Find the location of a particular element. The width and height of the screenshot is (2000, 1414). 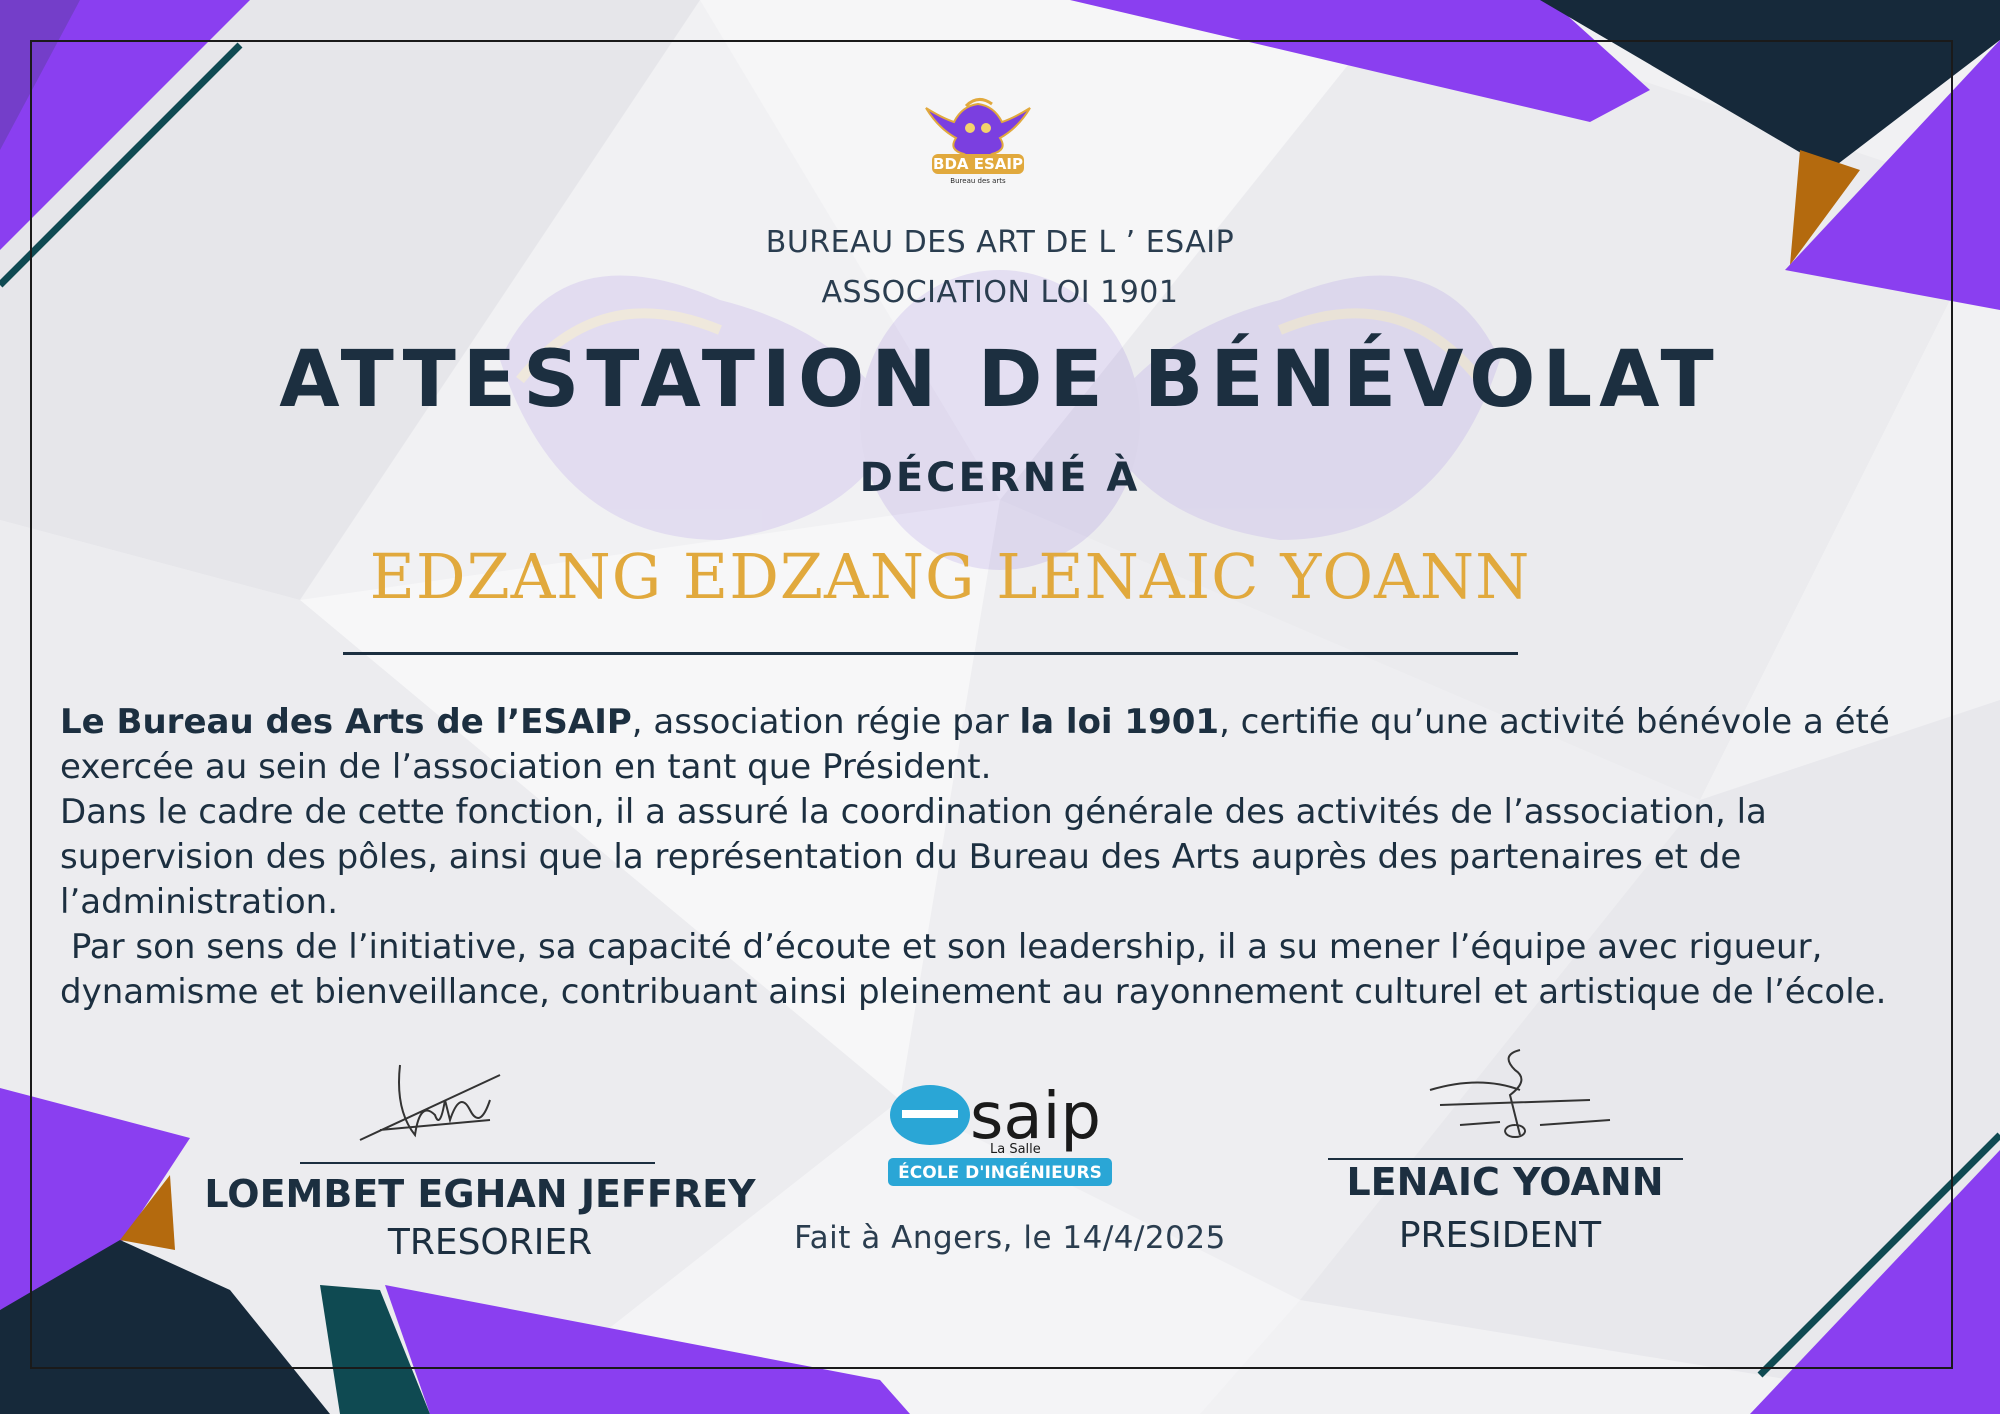

body-text-segment: , association régie par is located at coordinates (825, 722).